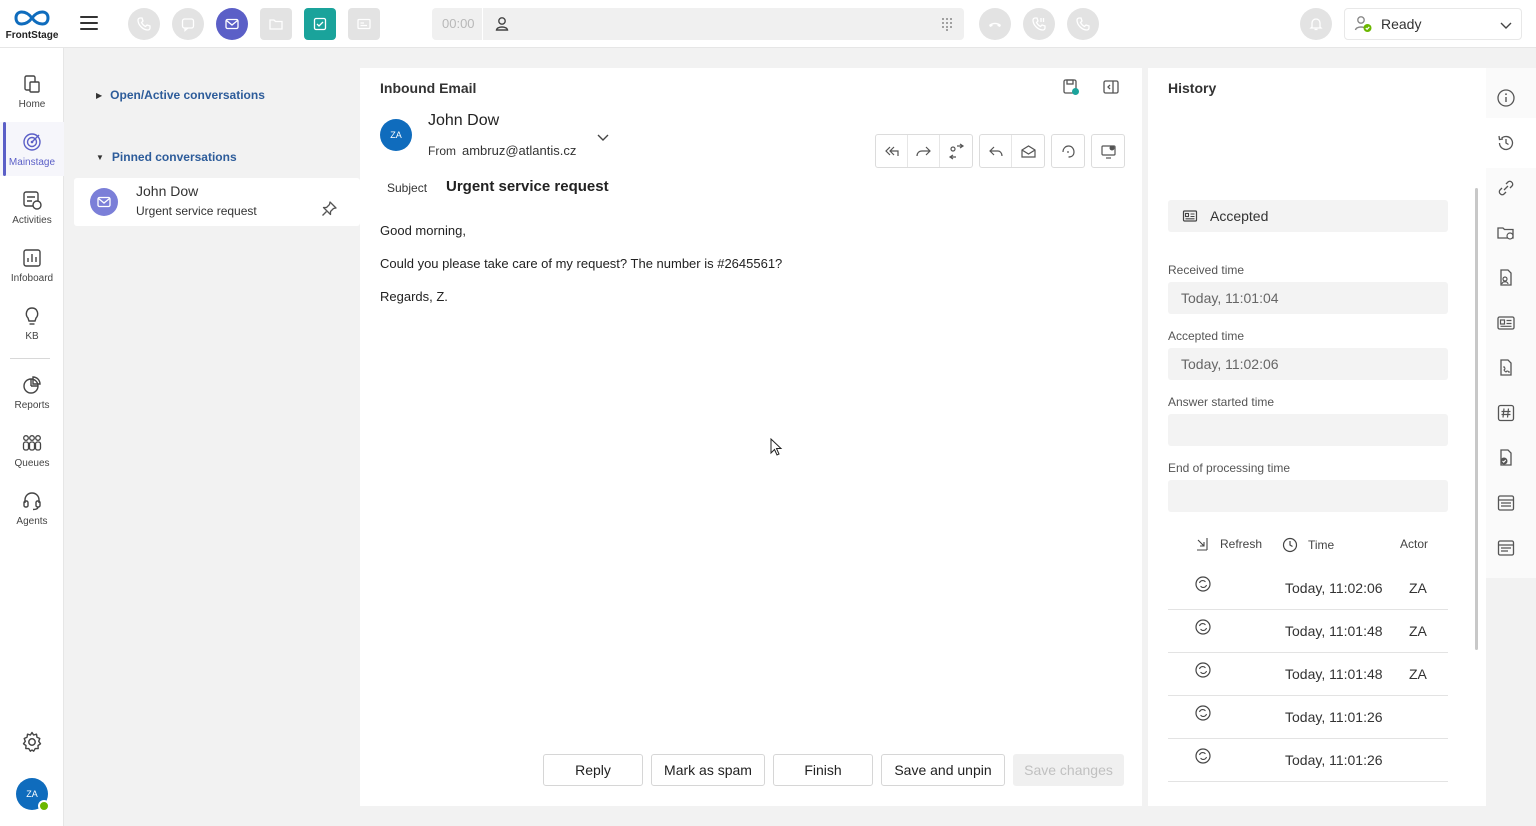 The image size is (1536, 826). I want to click on nav-agents: Agents, so click(32, 508).